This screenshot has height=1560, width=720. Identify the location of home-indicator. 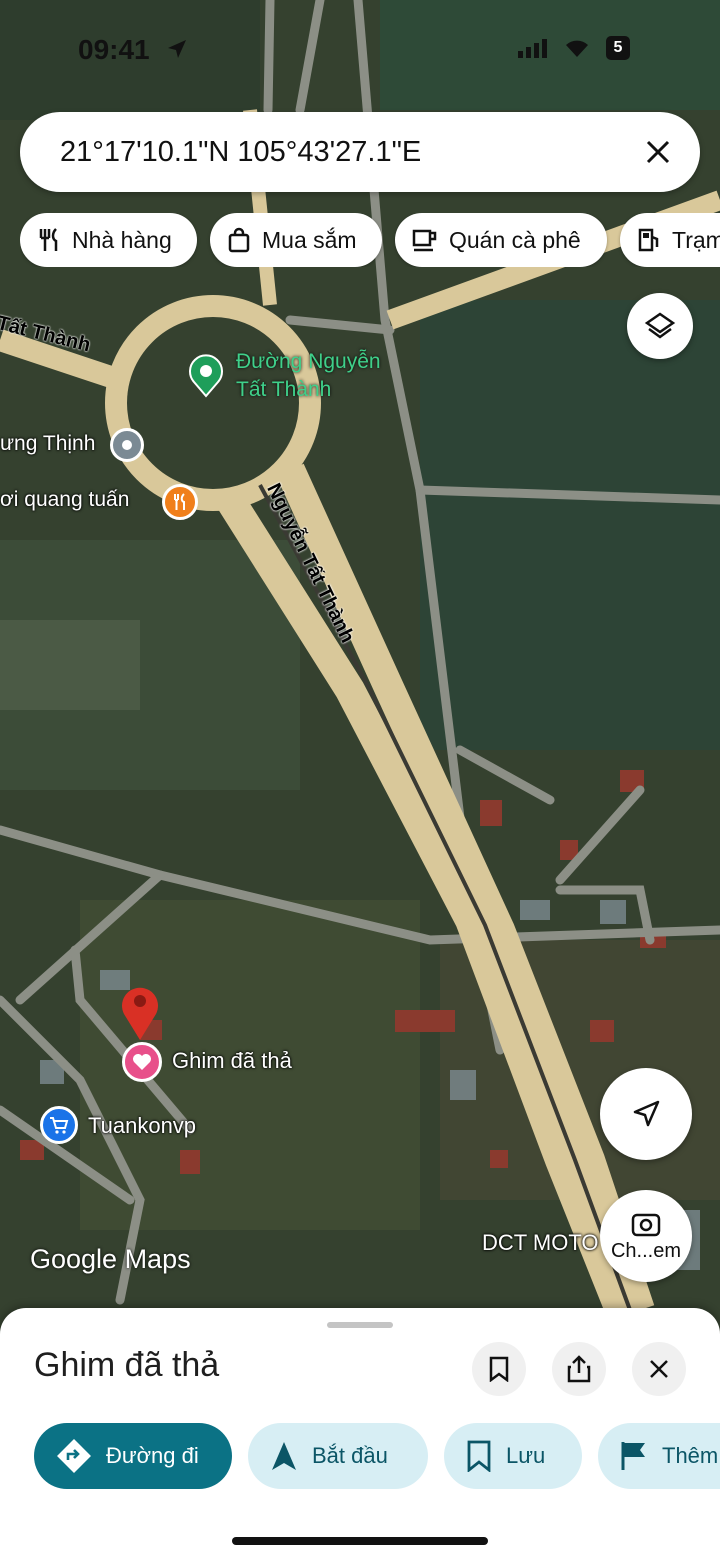
(360, 1541).